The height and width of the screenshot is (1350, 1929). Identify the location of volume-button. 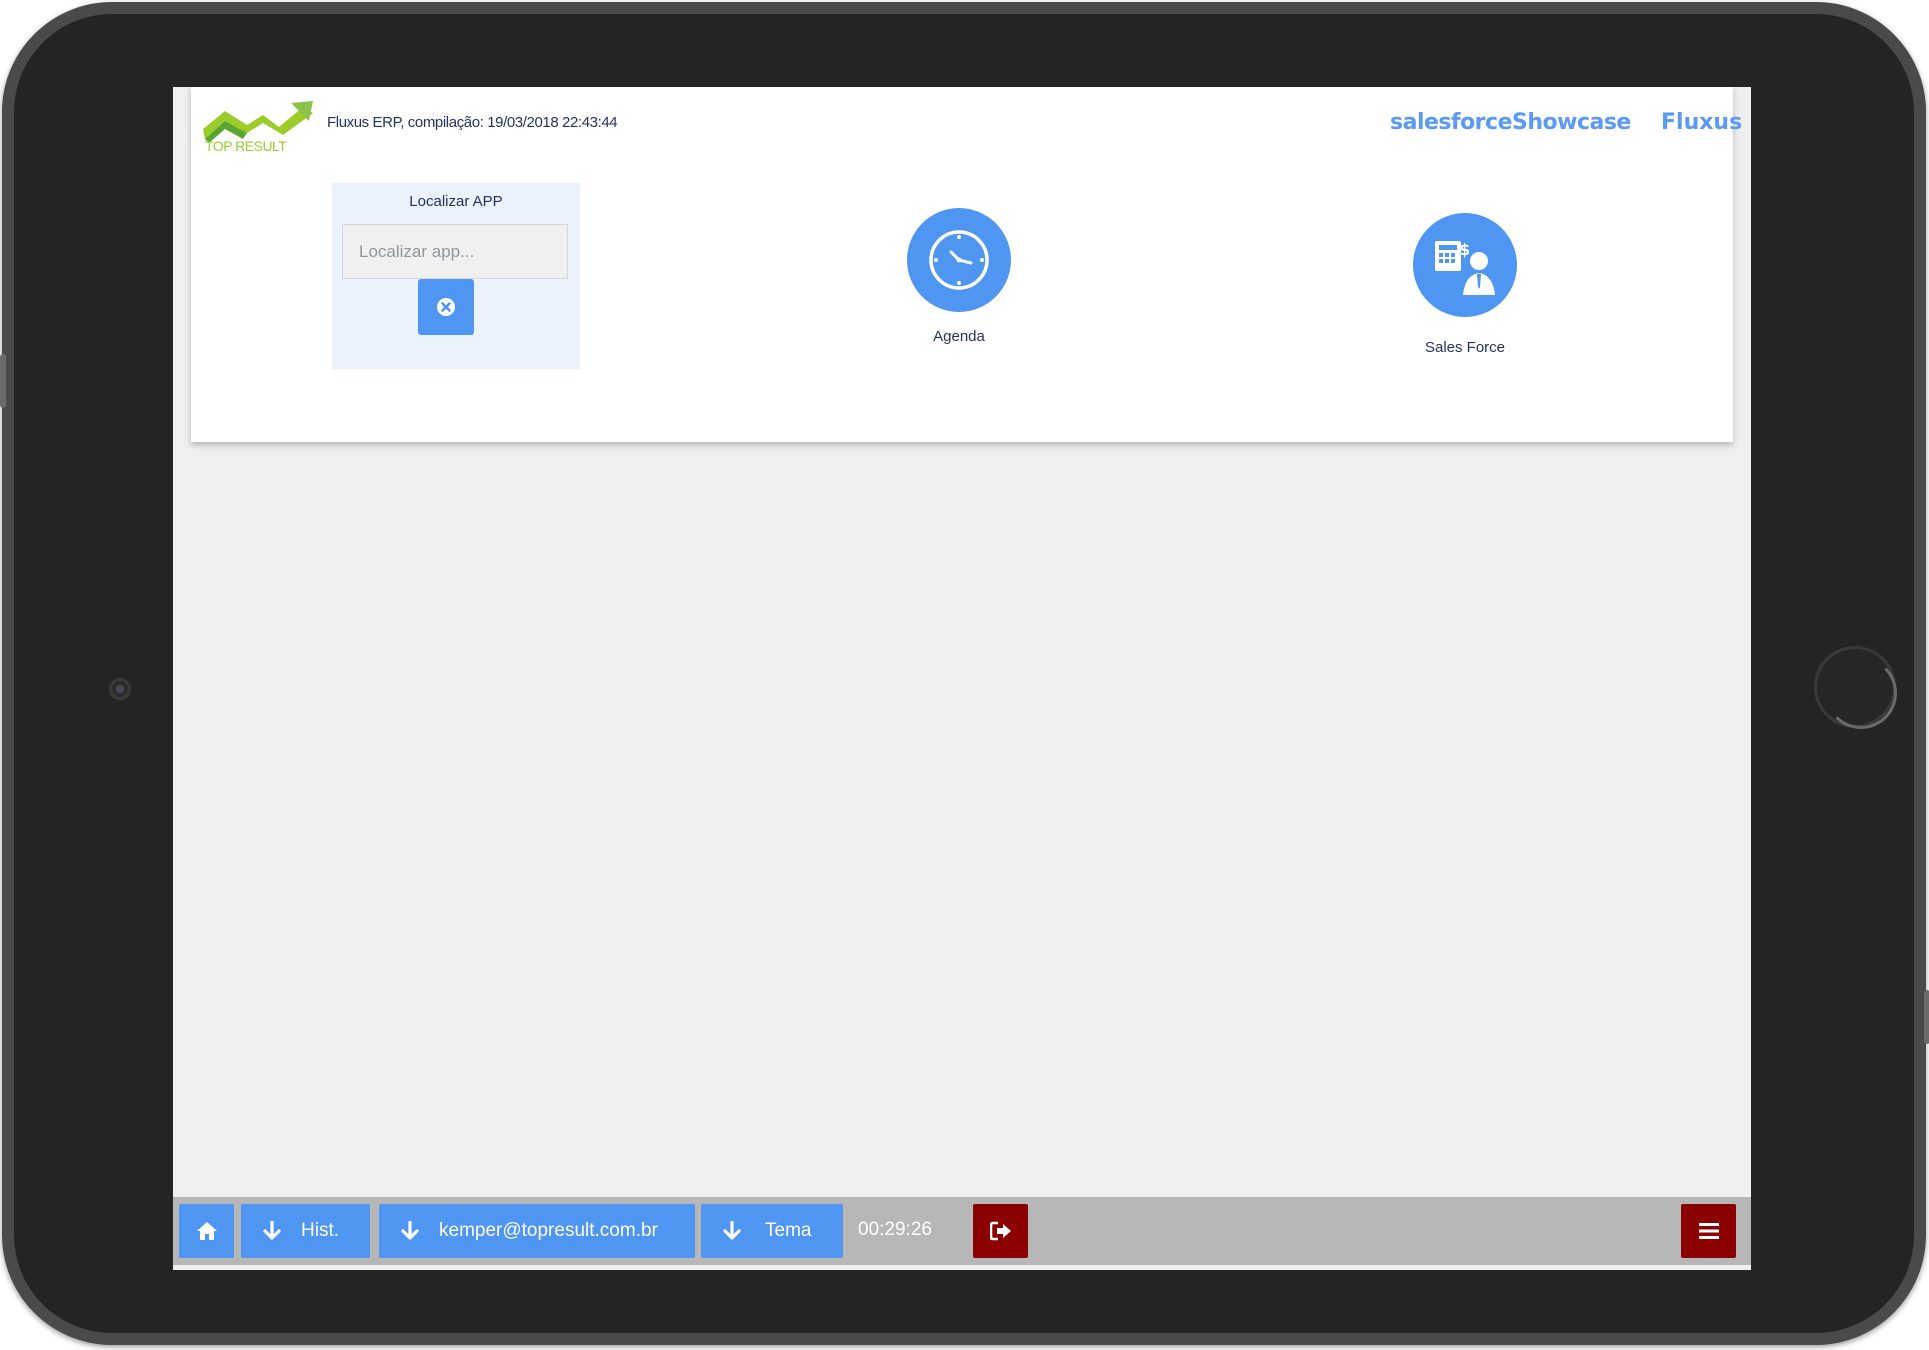
(3, 381).